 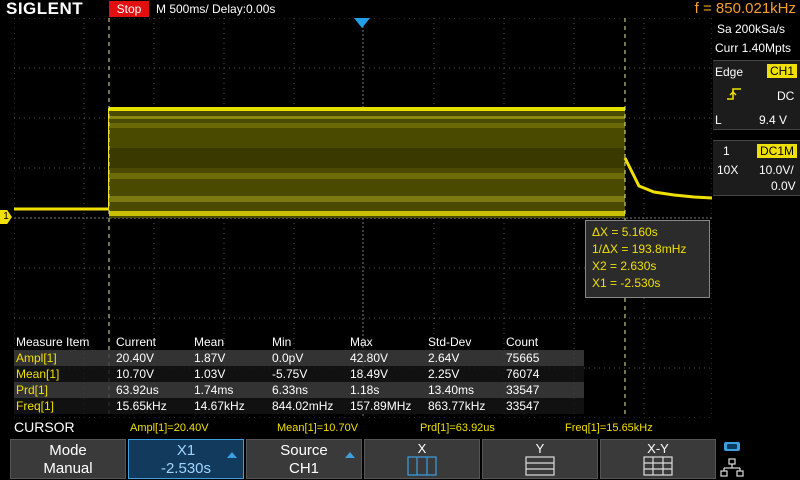 What do you see at coordinates (783, 186) in the screenshot?
I see `vertical-offset: 0.0V` at bounding box center [783, 186].